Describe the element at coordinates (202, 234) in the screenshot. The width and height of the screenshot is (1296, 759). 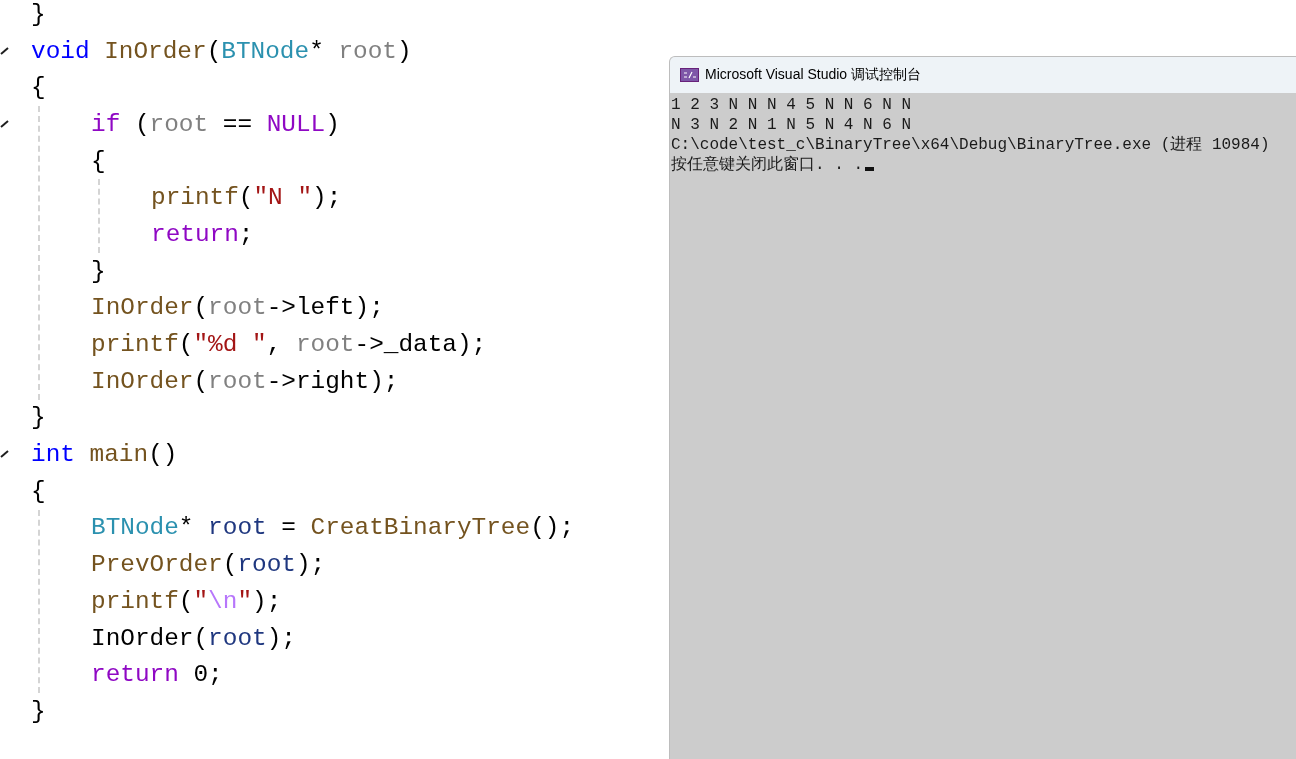
I see `code-line: return;` at that location.